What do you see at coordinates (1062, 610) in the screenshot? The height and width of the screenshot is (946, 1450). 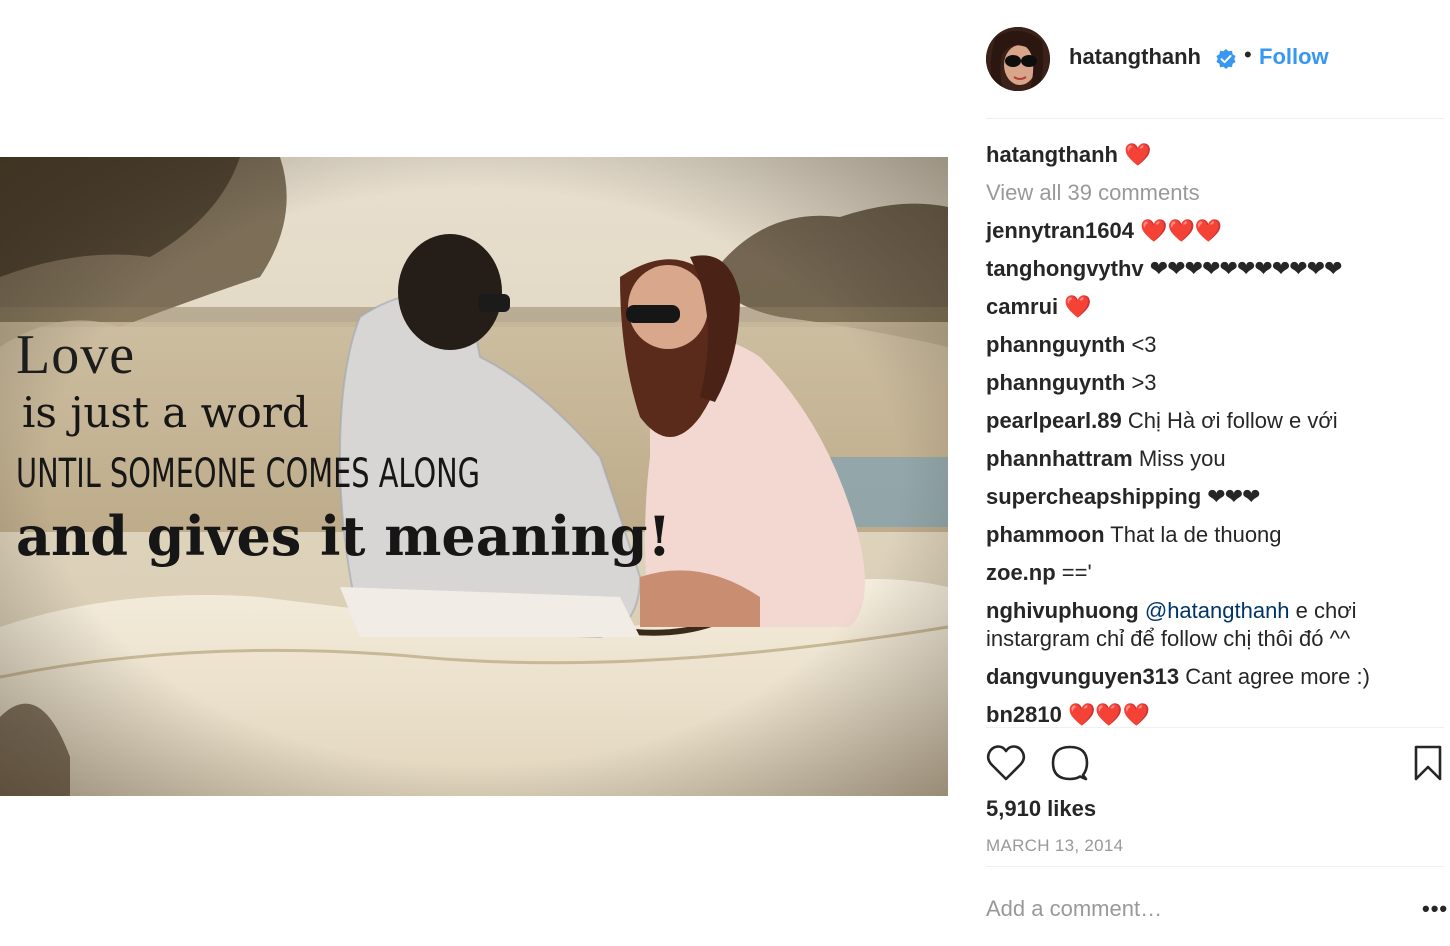 I see `comment-username: nghivuphuong` at bounding box center [1062, 610].